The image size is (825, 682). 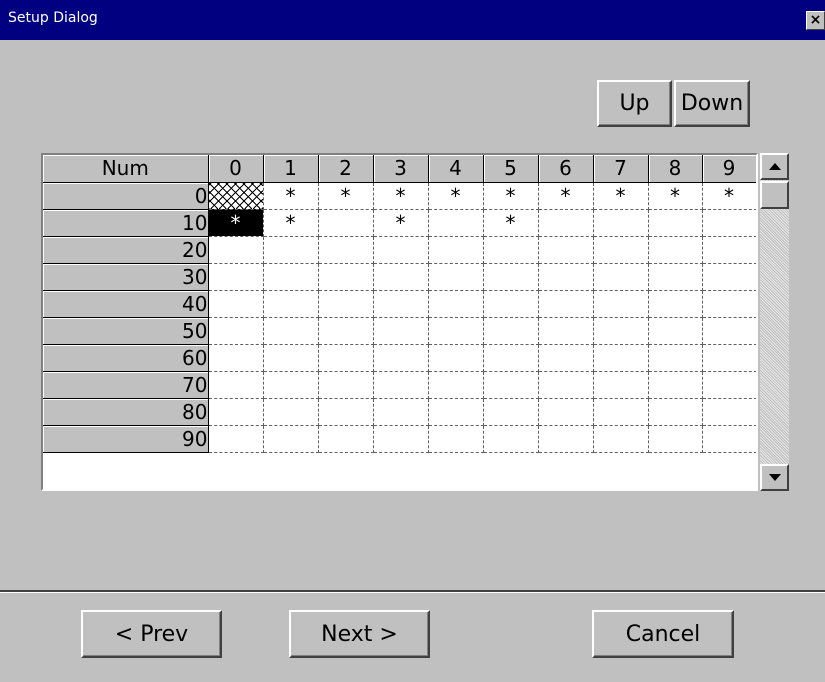 What do you see at coordinates (712, 103) in the screenshot?
I see `down-button: Down` at bounding box center [712, 103].